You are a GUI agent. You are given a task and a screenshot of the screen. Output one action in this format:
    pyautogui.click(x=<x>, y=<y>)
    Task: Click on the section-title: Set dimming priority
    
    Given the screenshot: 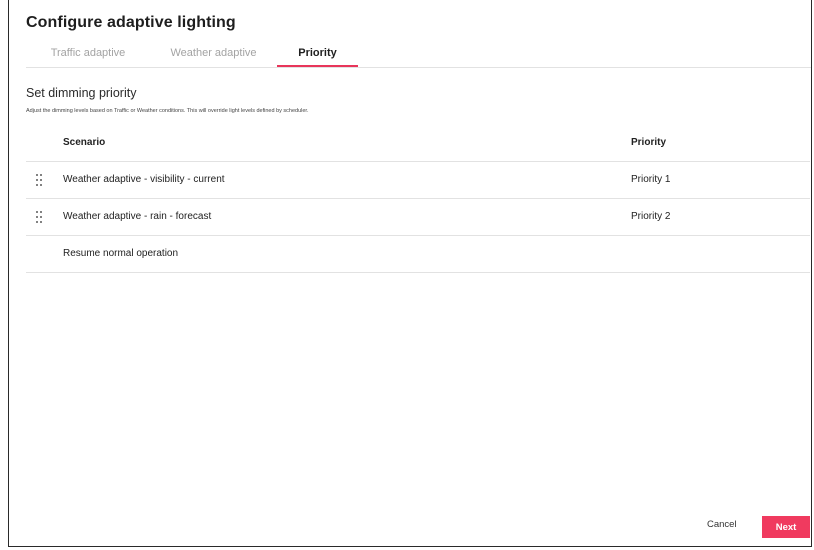 What is the action you would take?
    pyautogui.click(x=81, y=93)
    